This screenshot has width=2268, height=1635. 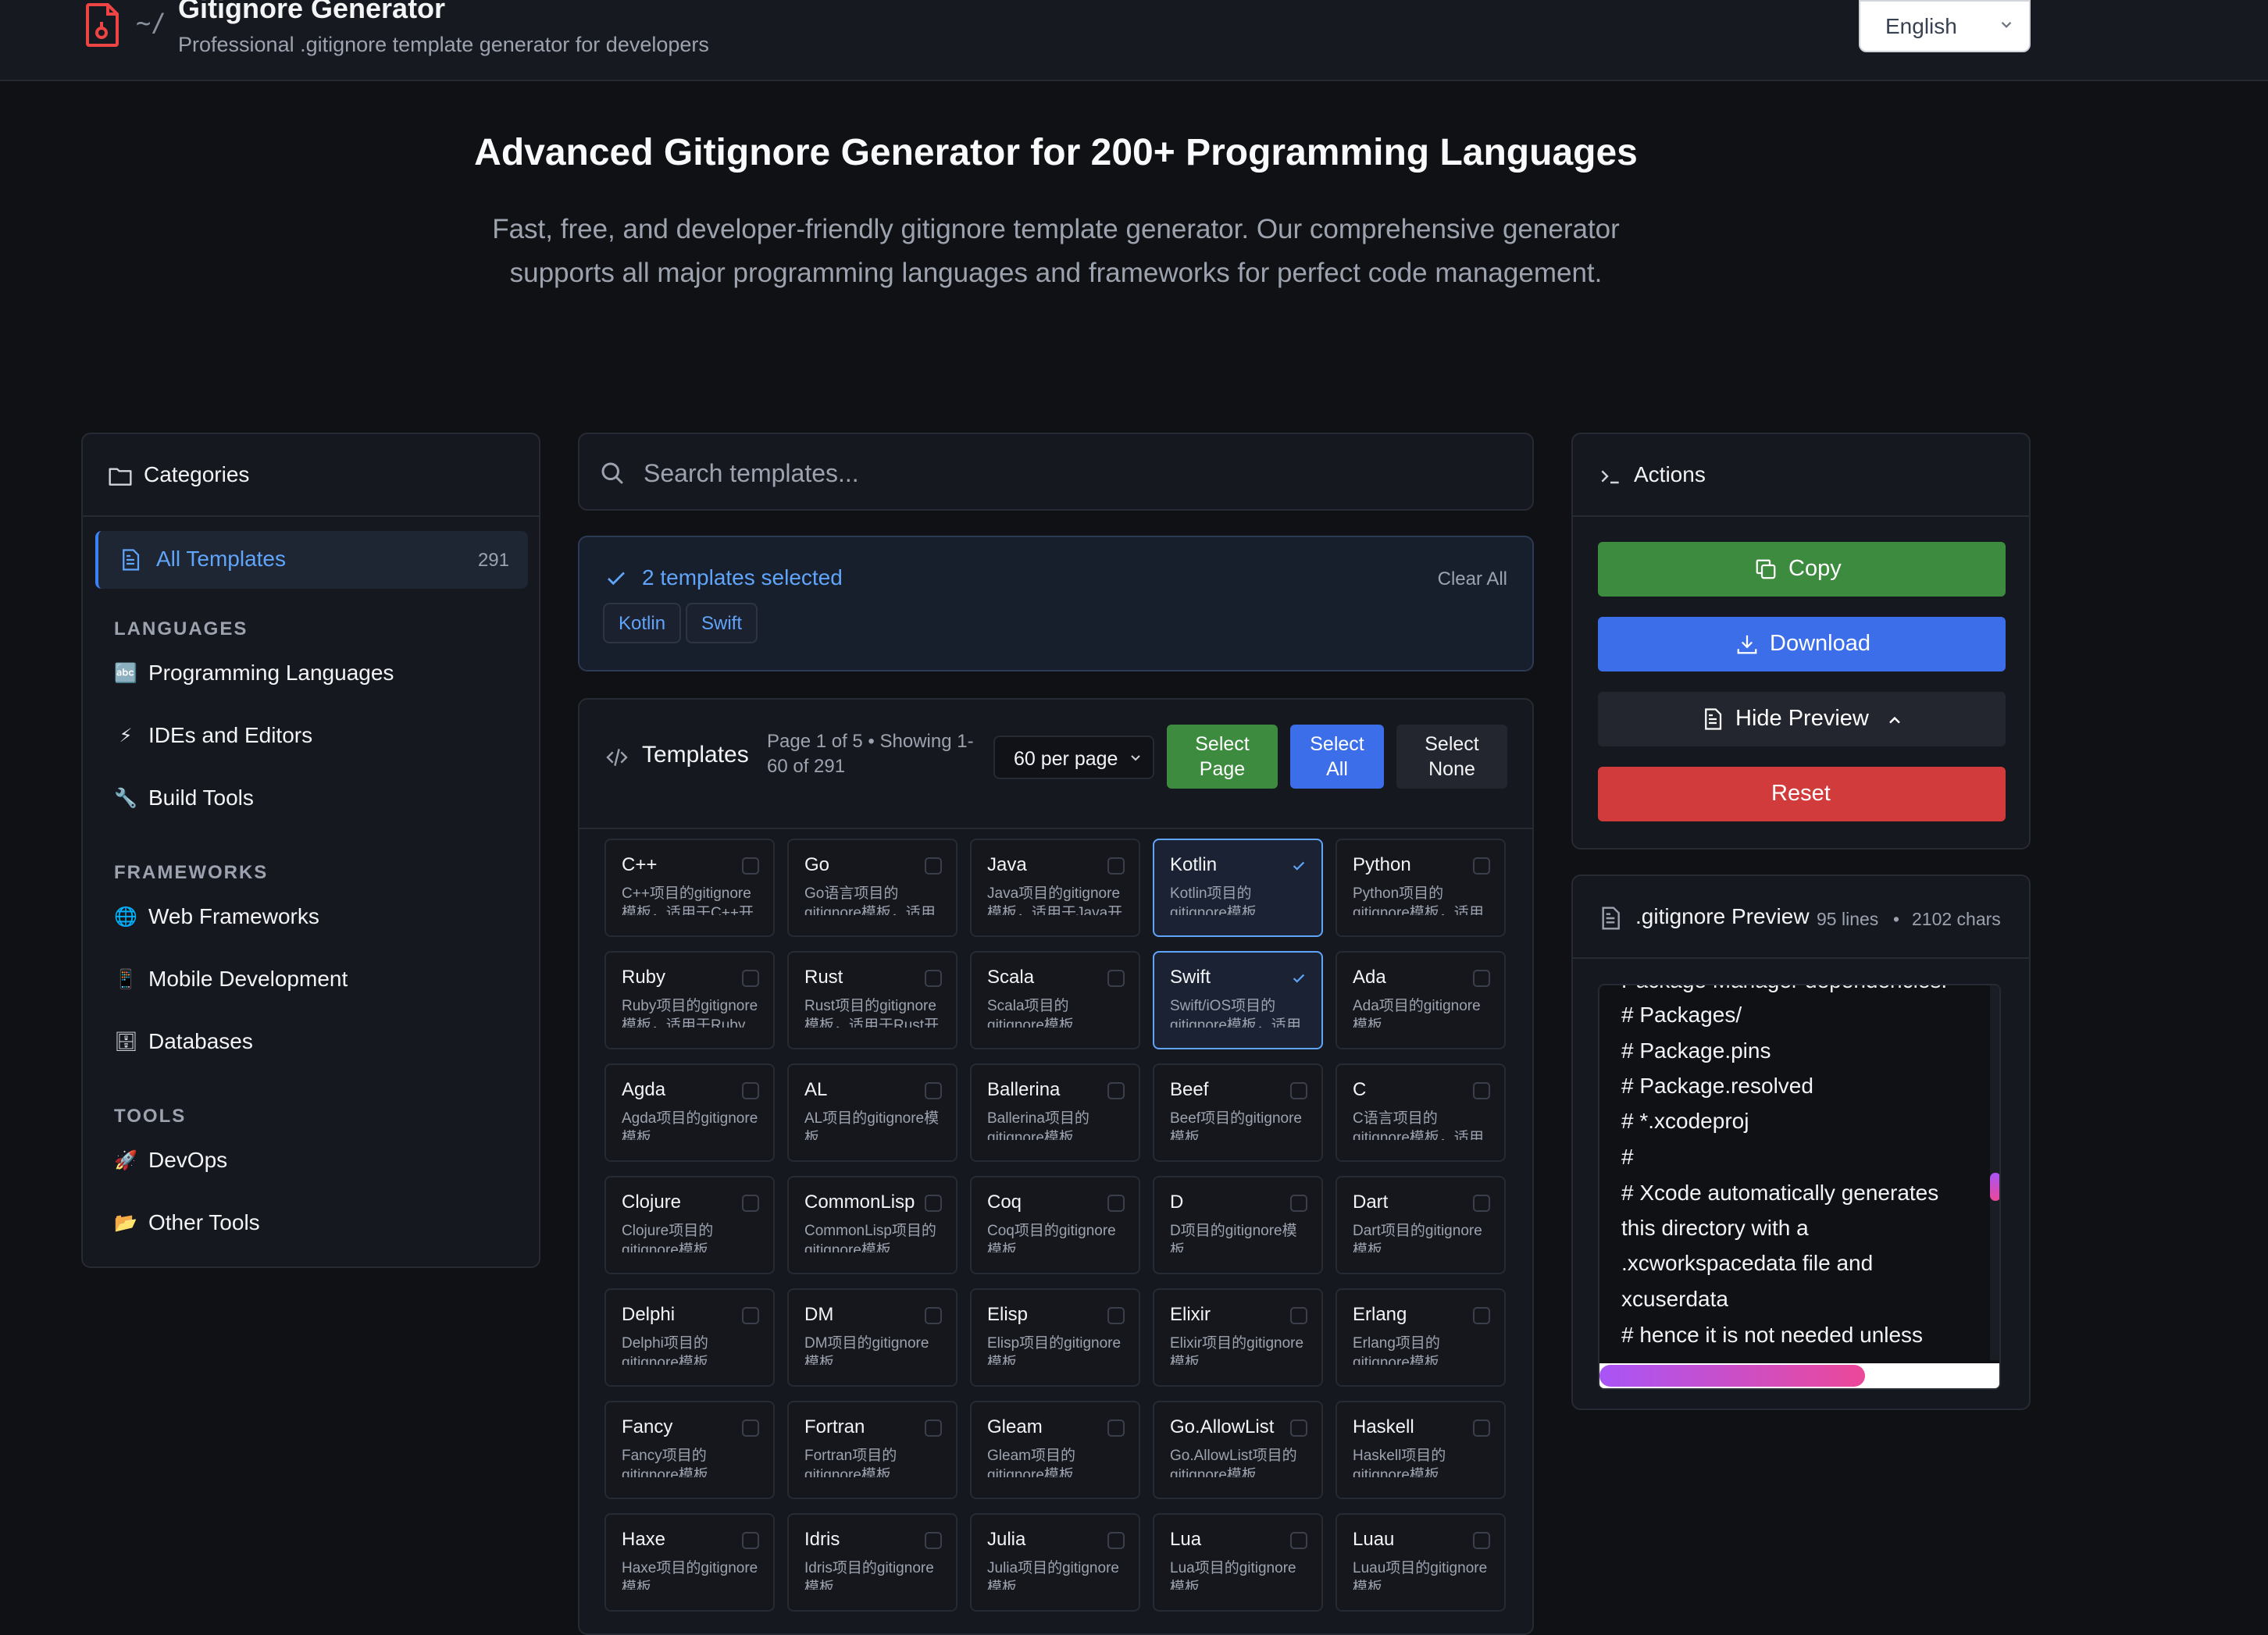 I want to click on check-icon, so click(x=1299, y=866).